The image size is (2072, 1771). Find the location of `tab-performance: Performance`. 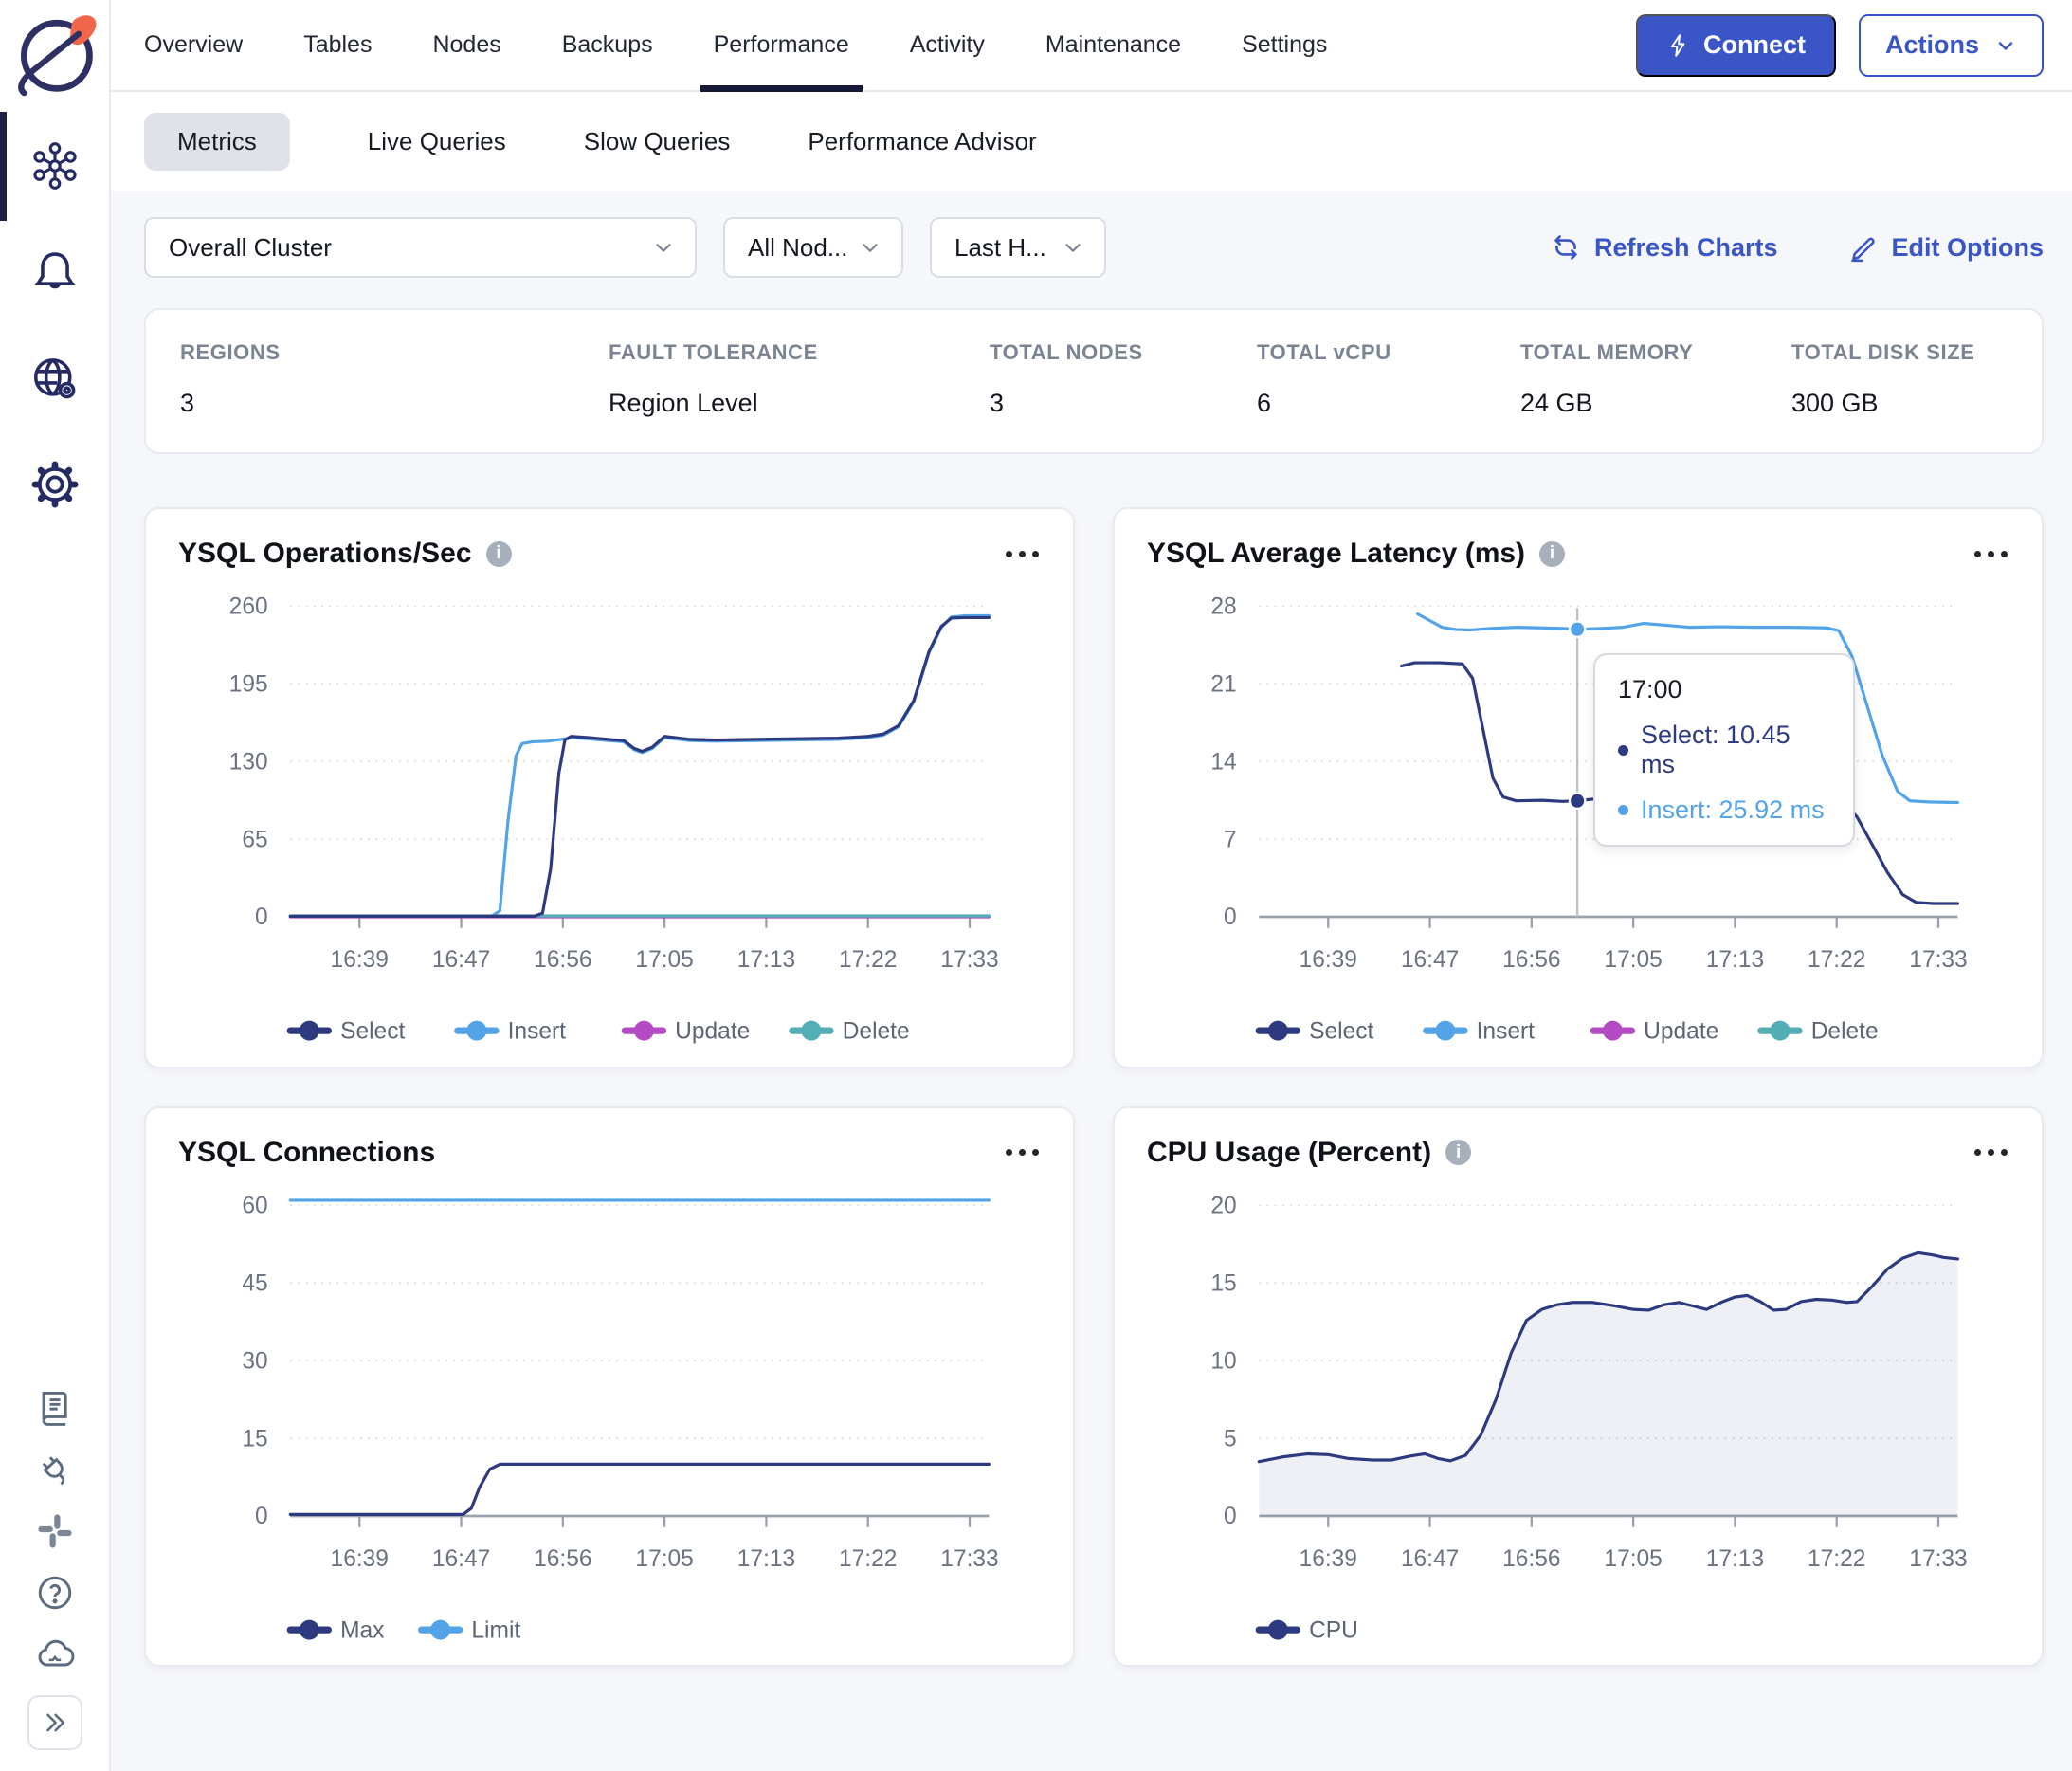

tab-performance: Performance is located at coordinates (781, 46).